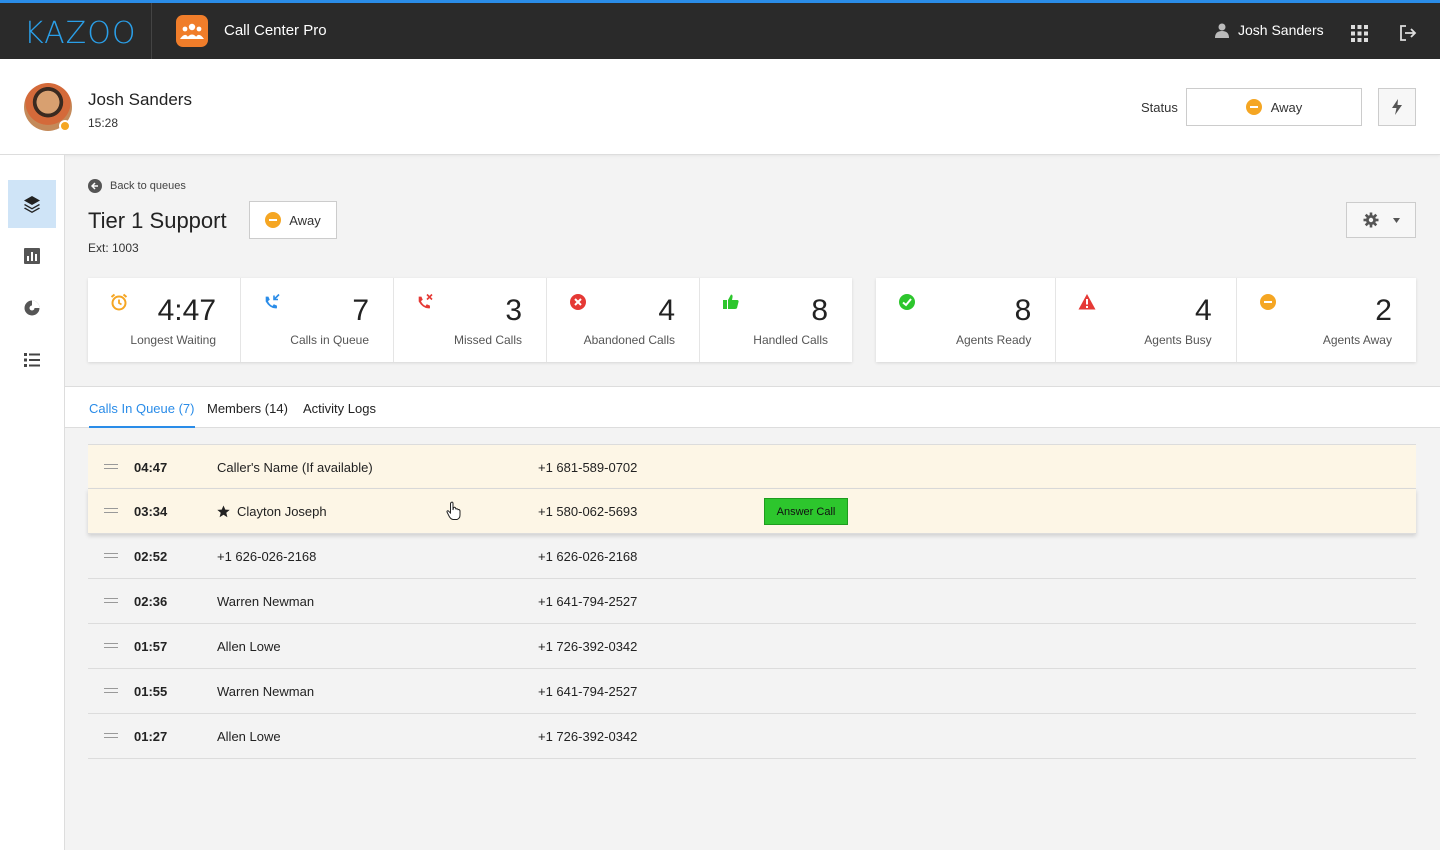 Image resolution: width=1440 pixels, height=850 pixels. I want to click on agent-name: Josh Sanders, so click(140, 99).